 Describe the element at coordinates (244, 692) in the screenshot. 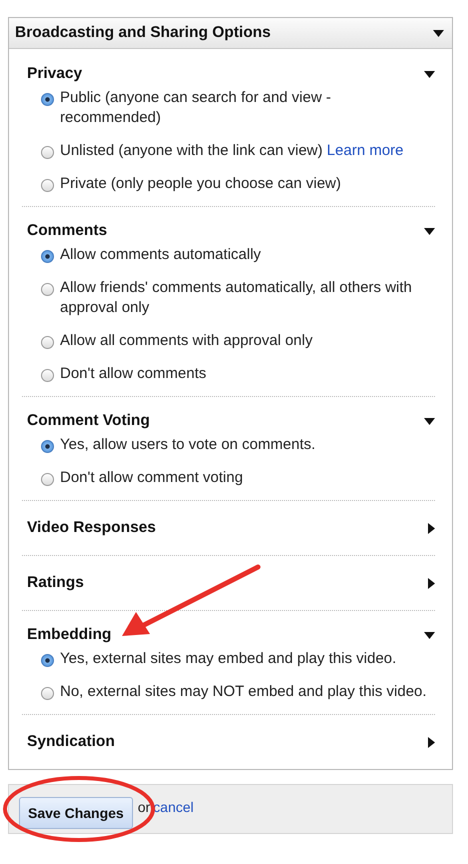

I see `option-label: No, external sites may NOT embed and play this video.` at that location.